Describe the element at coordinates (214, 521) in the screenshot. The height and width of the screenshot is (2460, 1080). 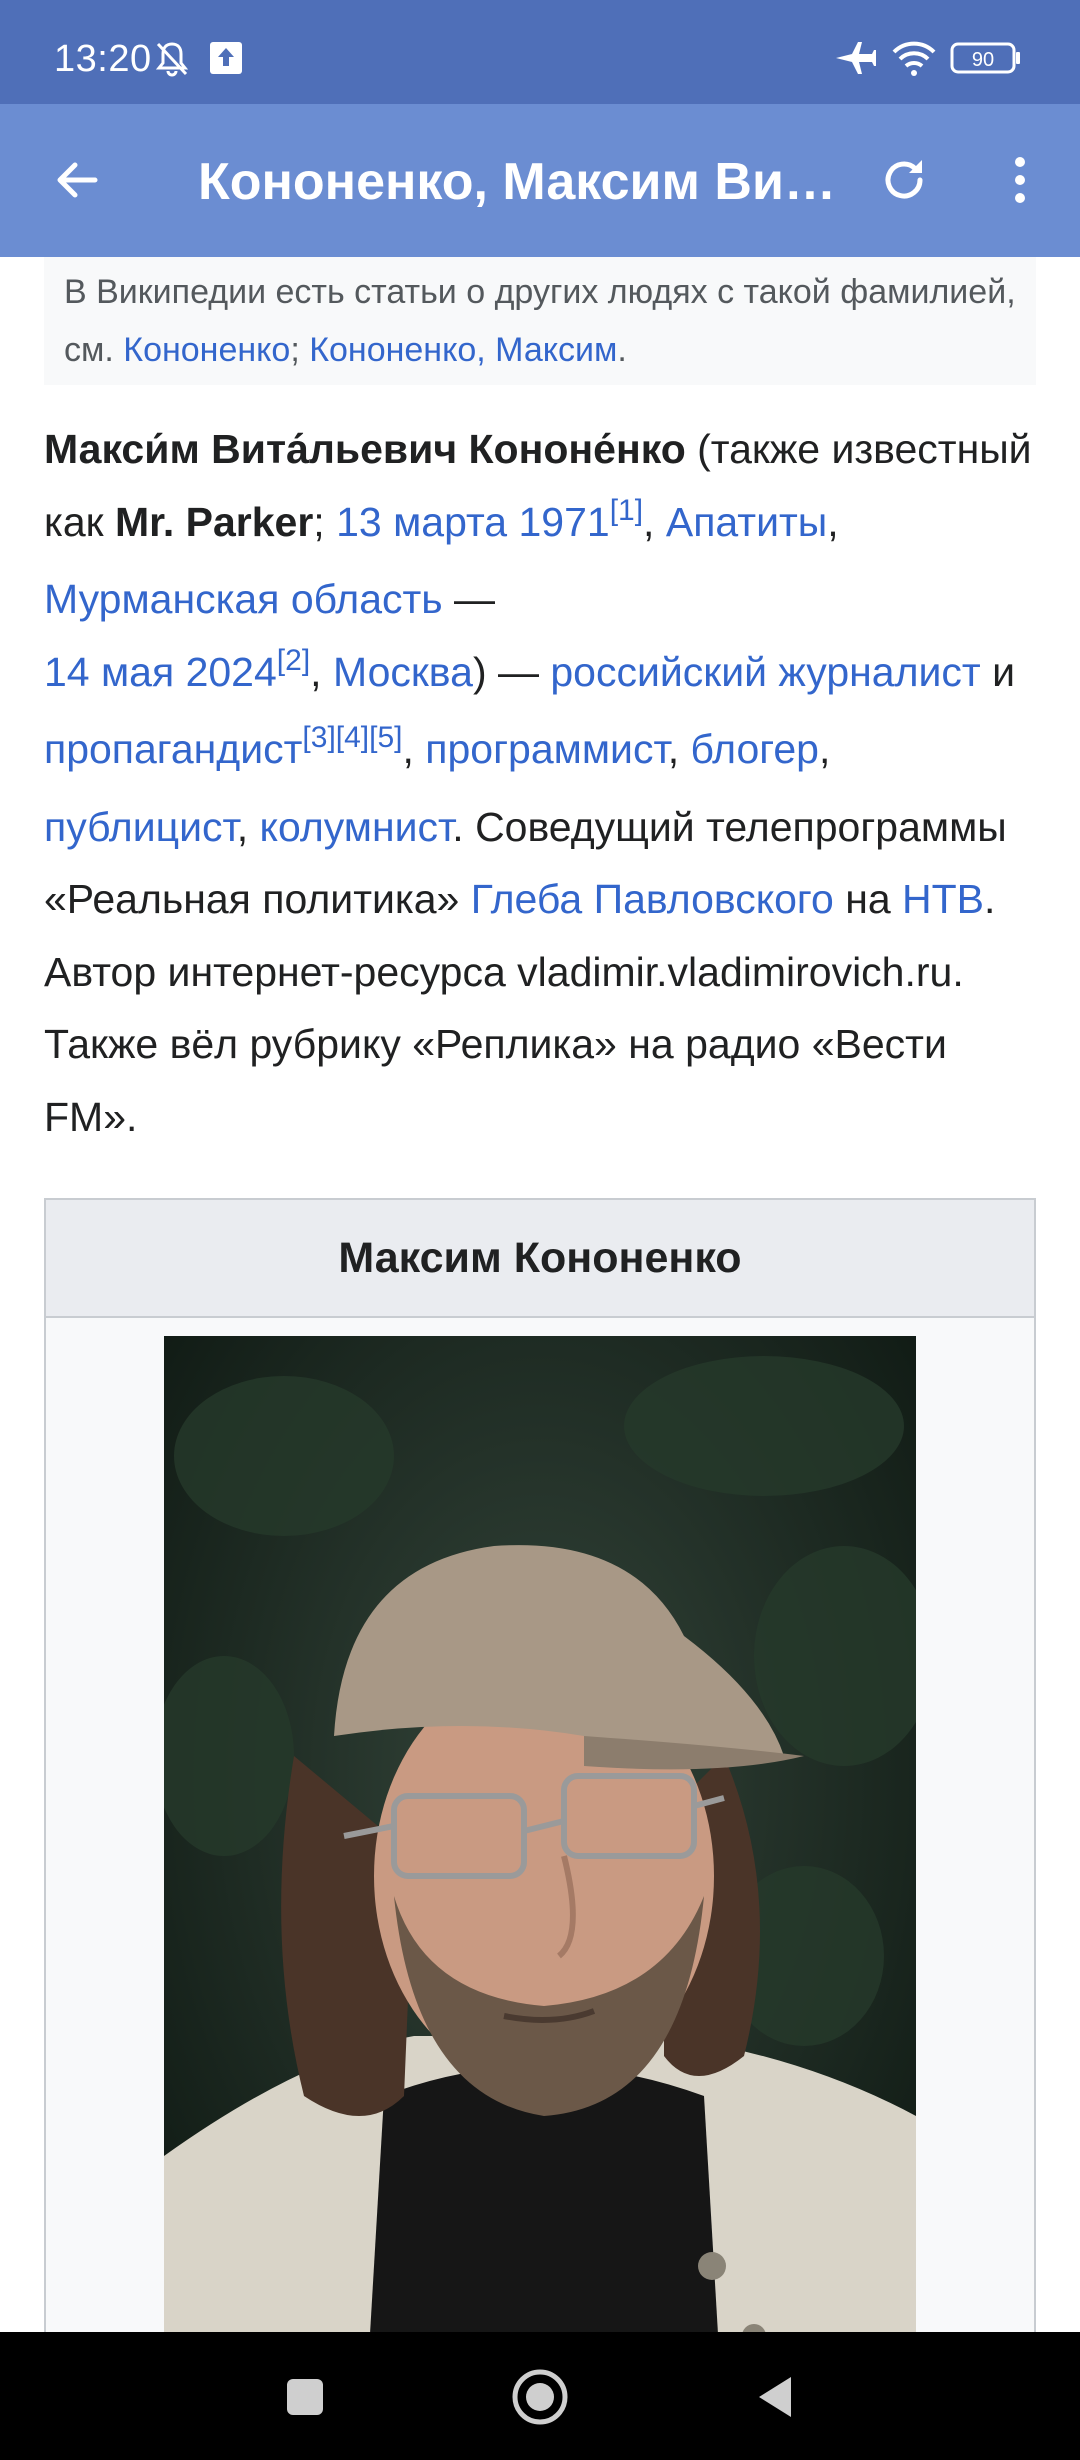
I see `subject-alias: Mr. Parker` at that location.